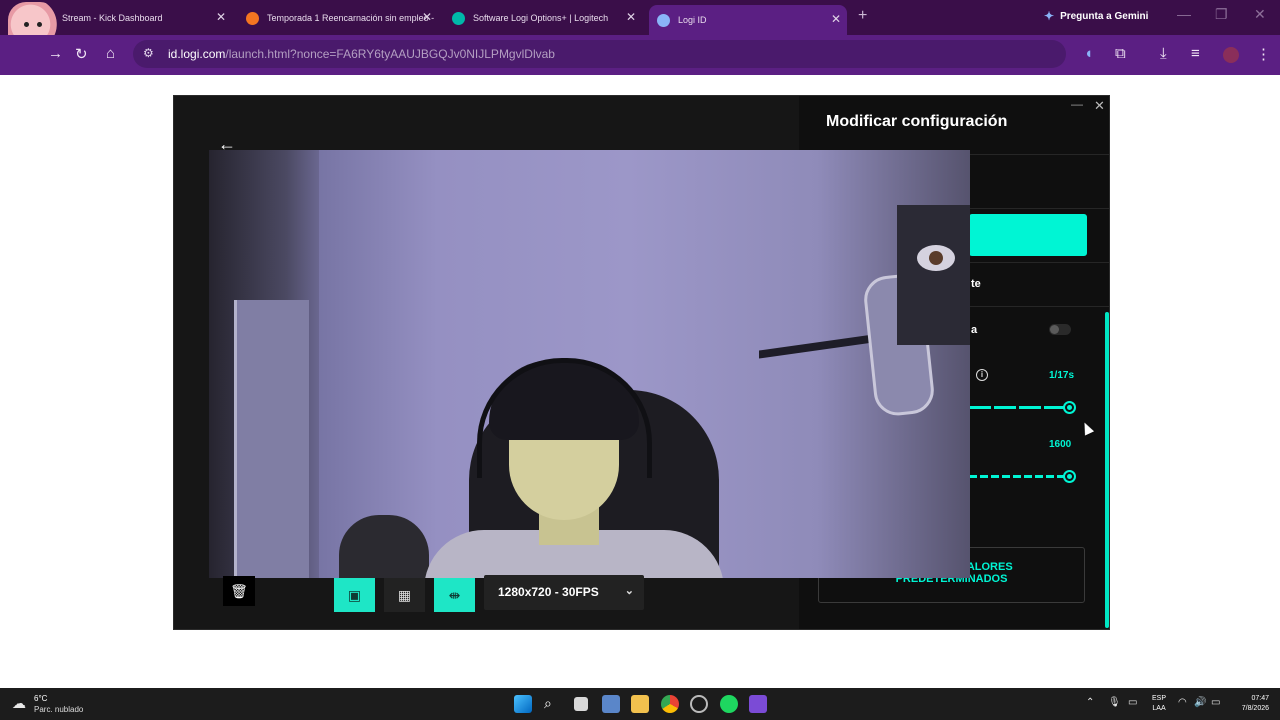 The width and height of the screenshot is (1280, 720). I want to click on tab-logi-options: Software Logi Options+ | Logitech ✕, so click(543, 18).